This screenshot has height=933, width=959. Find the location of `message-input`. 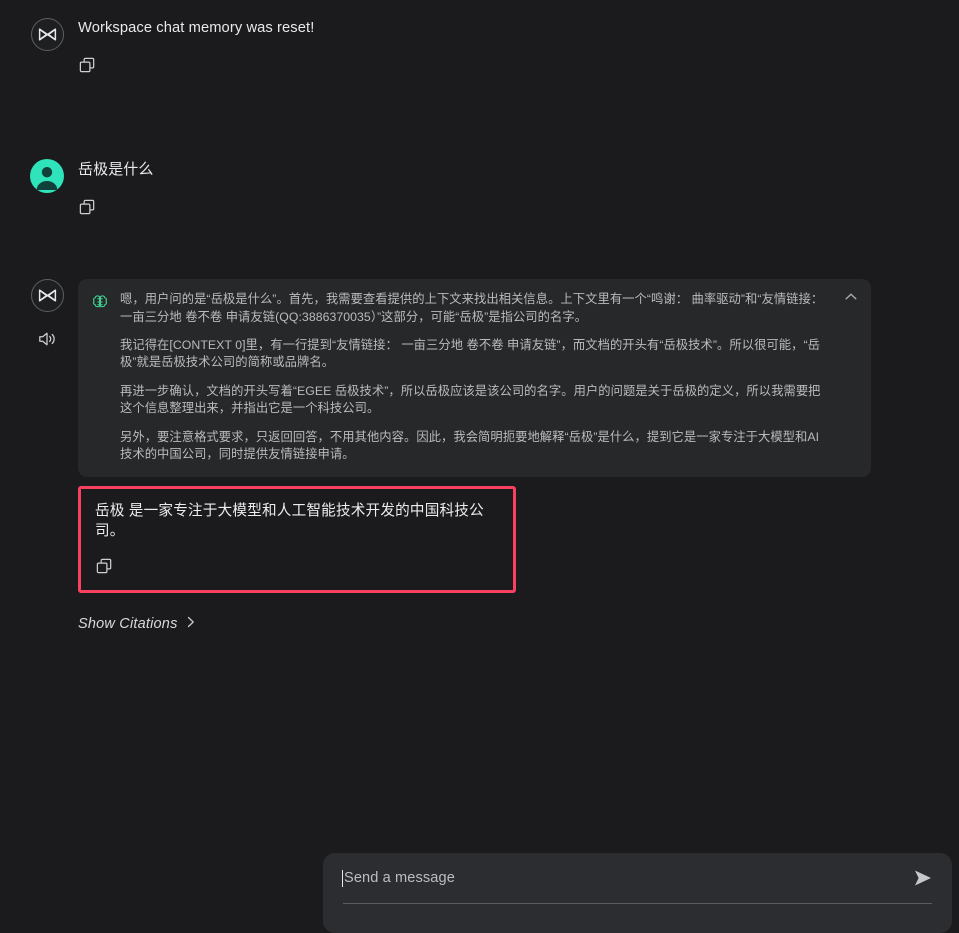

message-input is located at coordinates (622, 878).